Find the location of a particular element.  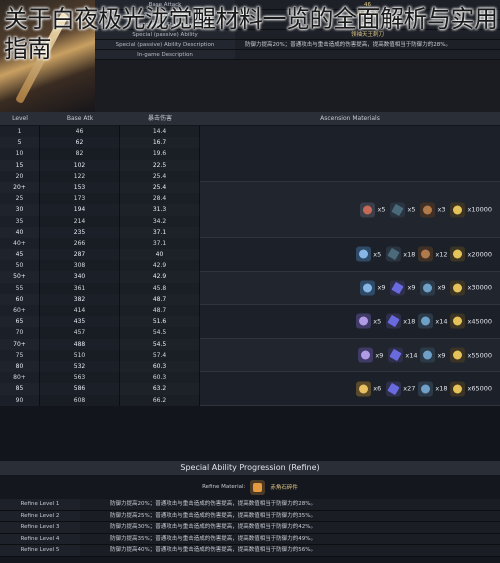

material-item: x12 is located at coordinates (432, 254).